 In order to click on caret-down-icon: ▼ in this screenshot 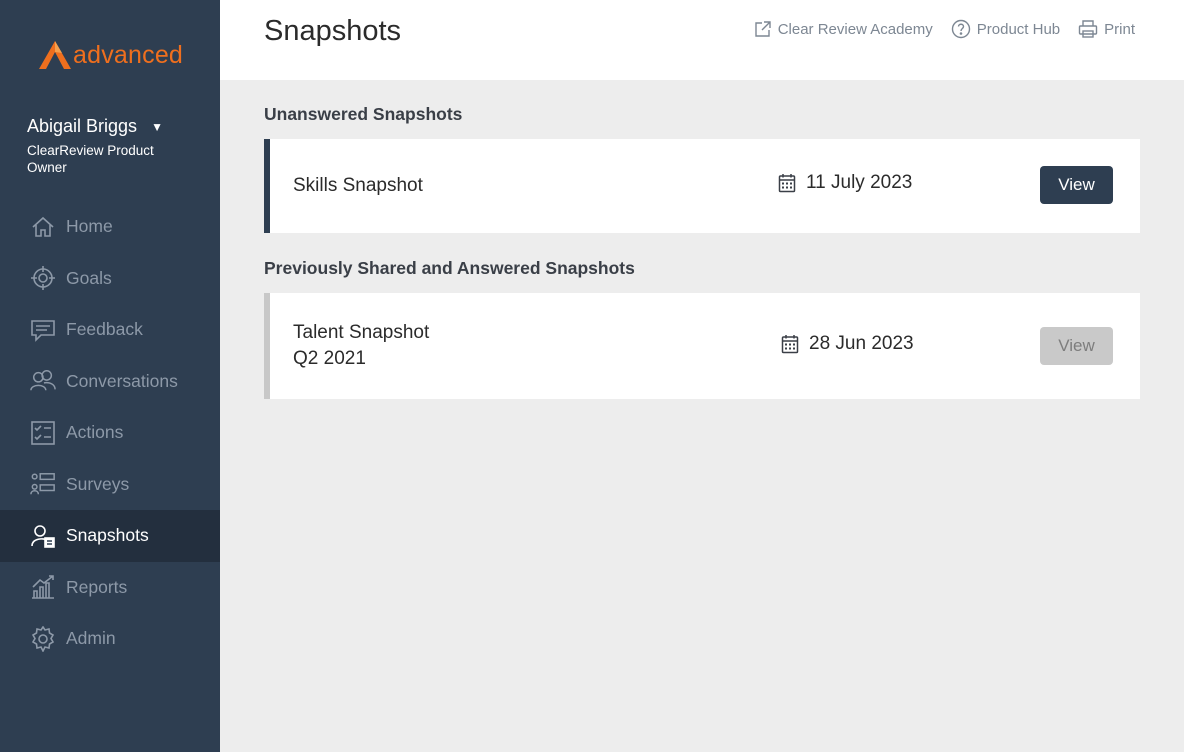, I will do `click(157, 127)`.